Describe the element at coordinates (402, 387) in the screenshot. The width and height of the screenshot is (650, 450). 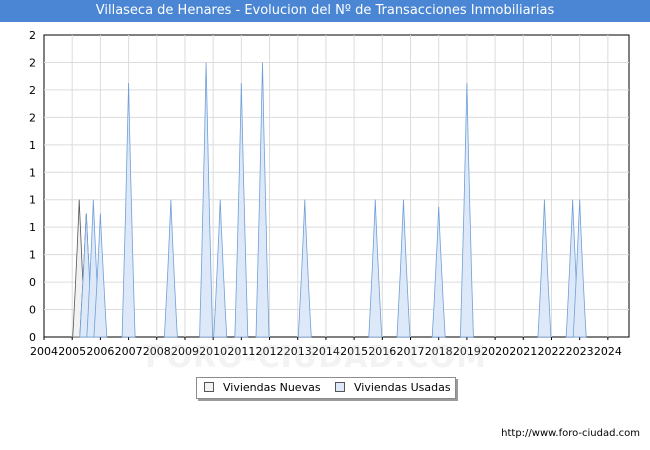
I see `legend-label-usadas: Viviendas Usadas` at that location.